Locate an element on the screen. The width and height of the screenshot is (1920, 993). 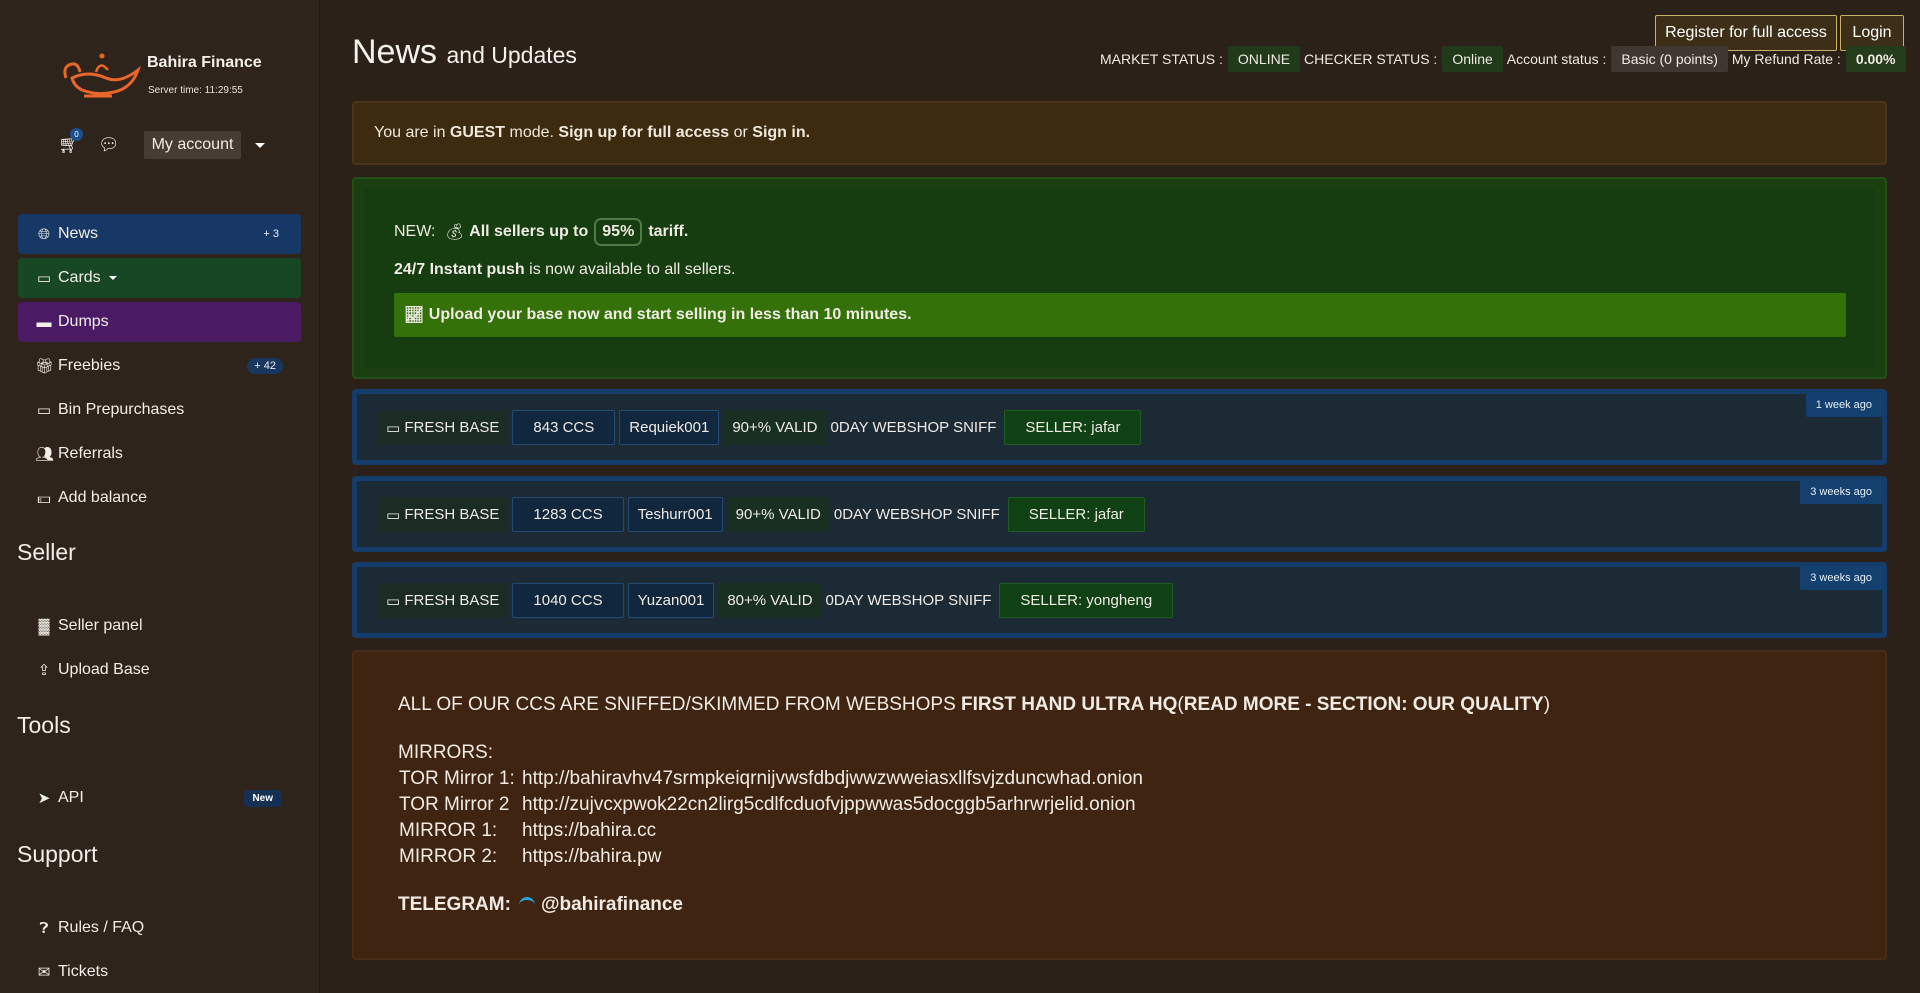
chart-line-icon: 📈︎ is located at coordinates (414, 315).